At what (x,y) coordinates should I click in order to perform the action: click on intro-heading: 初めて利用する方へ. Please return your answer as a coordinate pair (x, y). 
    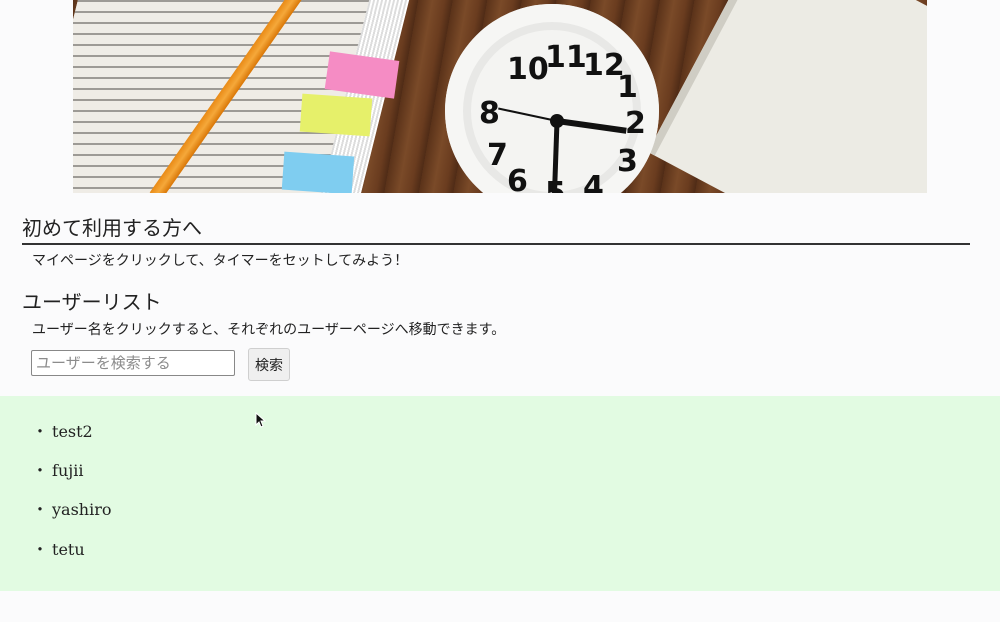
    Looking at the image, I should click on (496, 228).